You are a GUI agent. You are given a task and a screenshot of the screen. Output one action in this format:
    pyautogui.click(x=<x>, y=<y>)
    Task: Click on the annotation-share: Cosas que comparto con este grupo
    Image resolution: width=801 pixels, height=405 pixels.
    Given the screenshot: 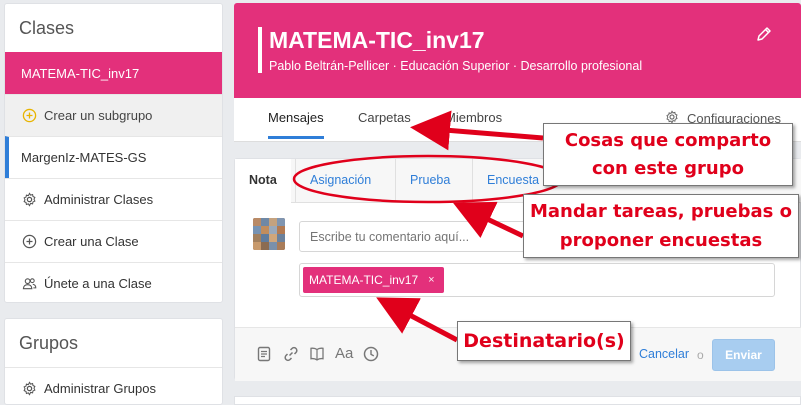 What is the action you would take?
    pyautogui.click(x=668, y=154)
    